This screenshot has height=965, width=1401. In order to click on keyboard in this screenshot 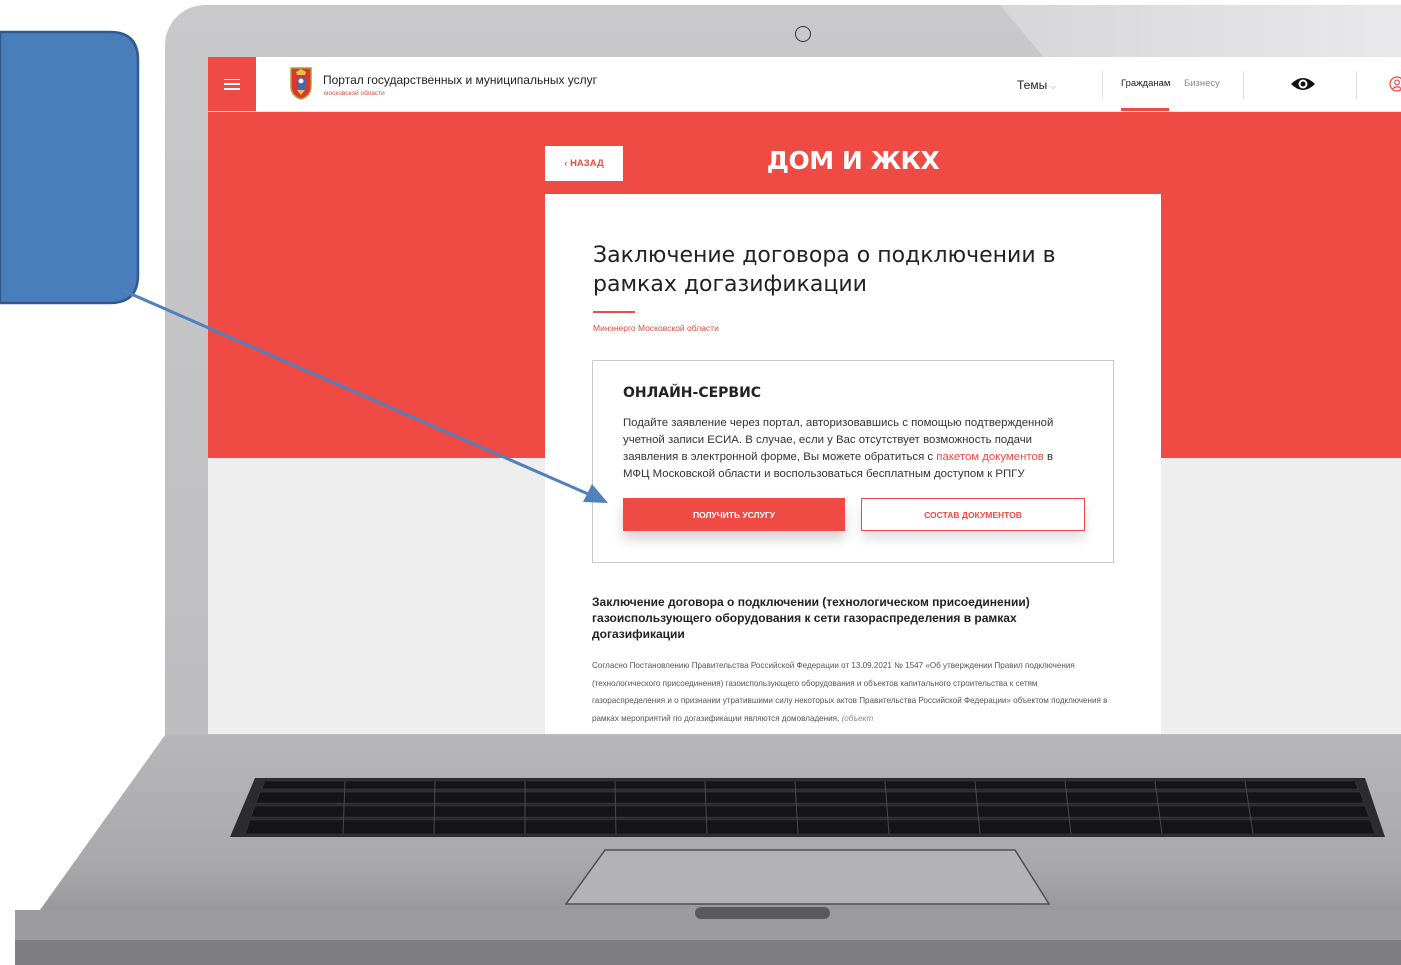, I will do `click(807, 807)`.